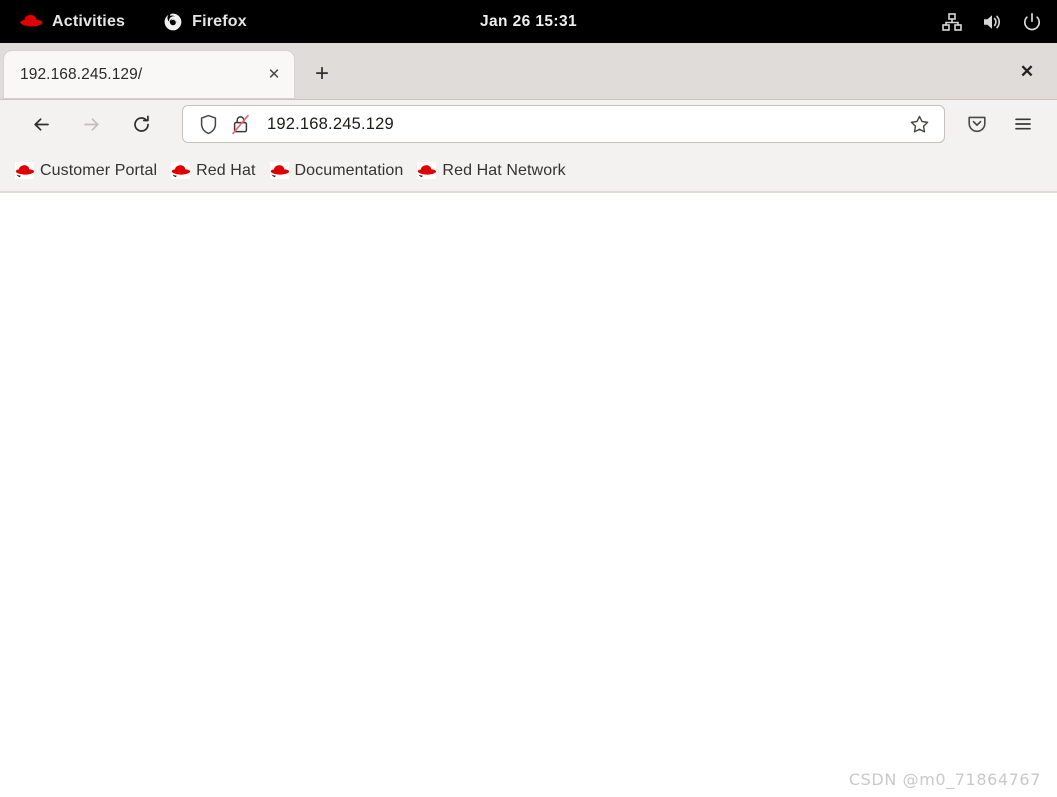 The height and width of the screenshot is (797, 1057). I want to click on new-tab-button: +, so click(322, 74).